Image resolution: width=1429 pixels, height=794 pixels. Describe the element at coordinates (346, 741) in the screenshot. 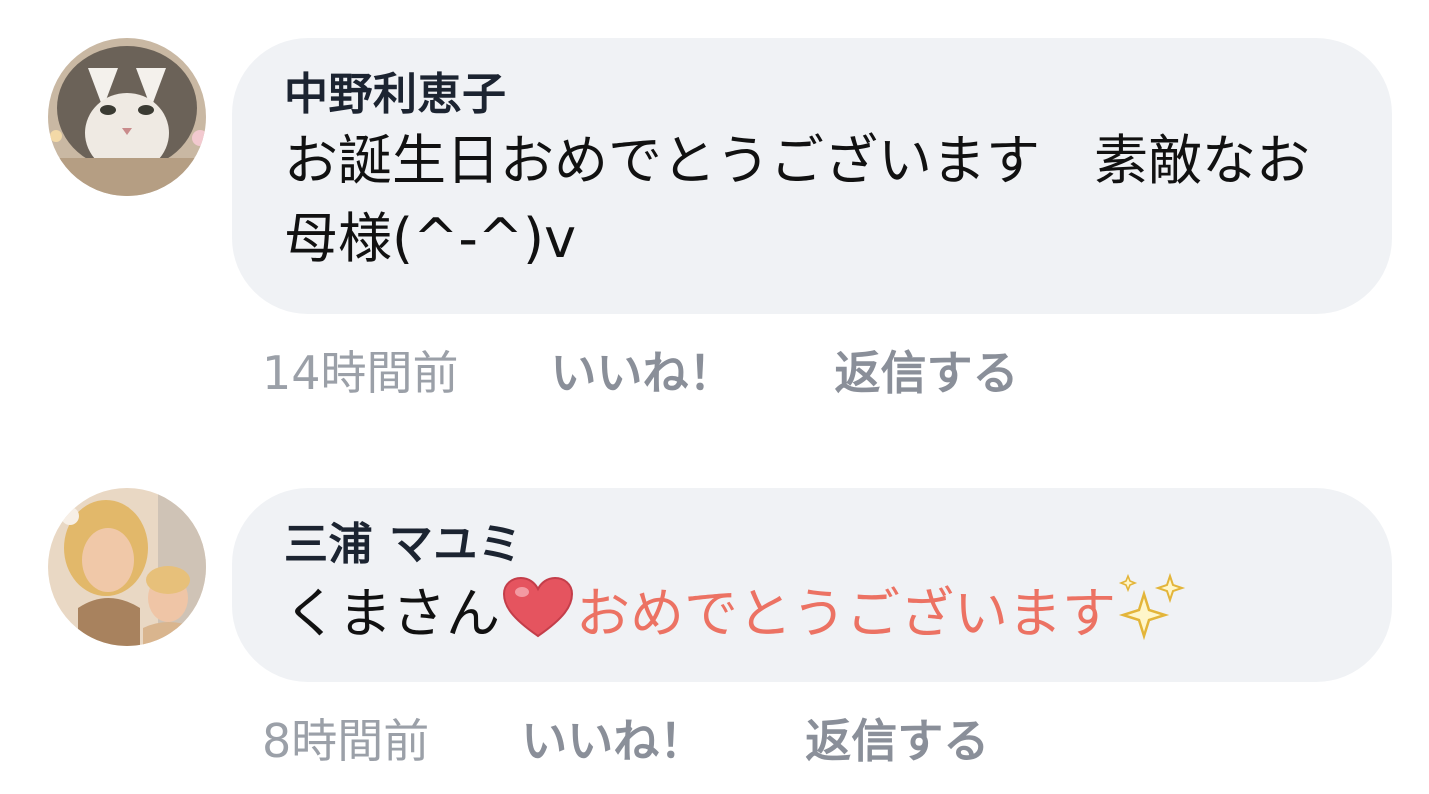

I see `comment-timestamp: 8時間前` at that location.